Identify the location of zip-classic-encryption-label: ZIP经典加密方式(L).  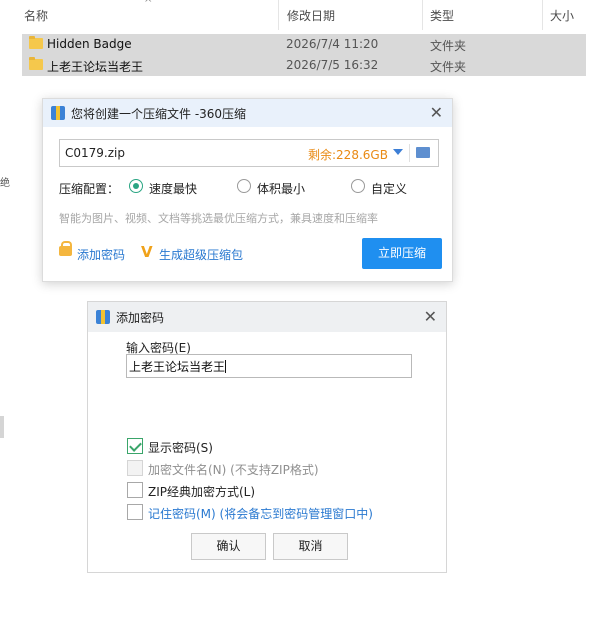
(201, 491).